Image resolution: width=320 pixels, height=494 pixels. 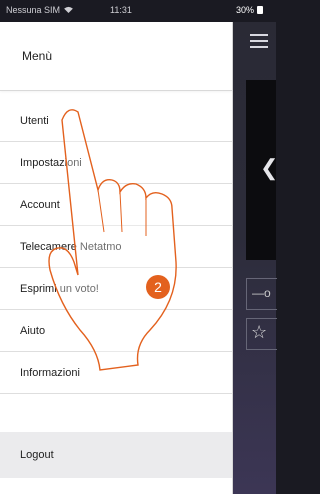 What do you see at coordinates (68, 10) in the screenshot?
I see `wifi-icon` at bounding box center [68, 10].